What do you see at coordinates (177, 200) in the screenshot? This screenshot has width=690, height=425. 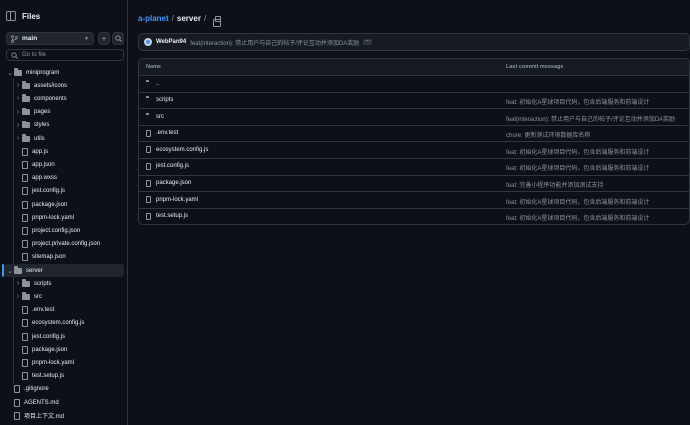 I see `file-name-link: pnpm-lock.yaml` at bounding box center [177, 200].